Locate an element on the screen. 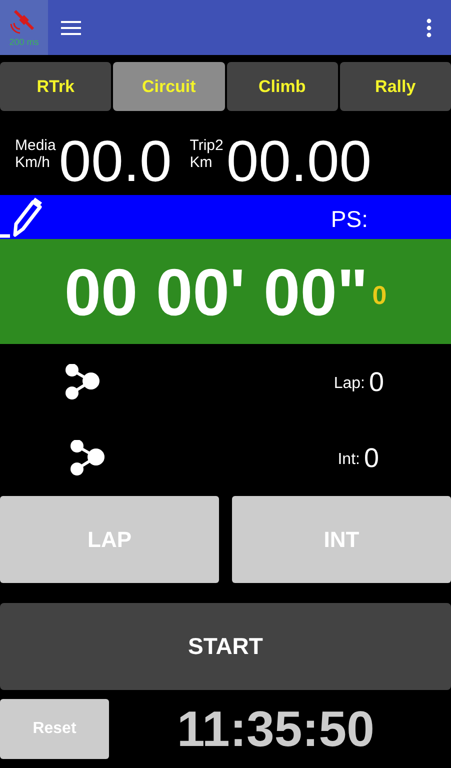  trip-value: 00.00 is located at coordinates (299, 162).